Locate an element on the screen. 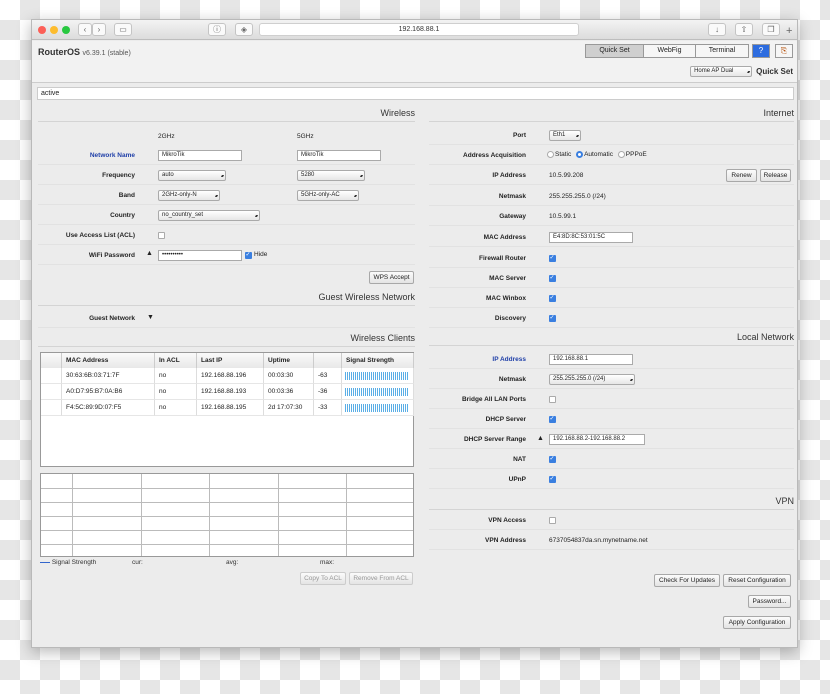 The height and width of the screenshot is (694, 830). download-icon: ↓ is located at coordinates (717, 29).